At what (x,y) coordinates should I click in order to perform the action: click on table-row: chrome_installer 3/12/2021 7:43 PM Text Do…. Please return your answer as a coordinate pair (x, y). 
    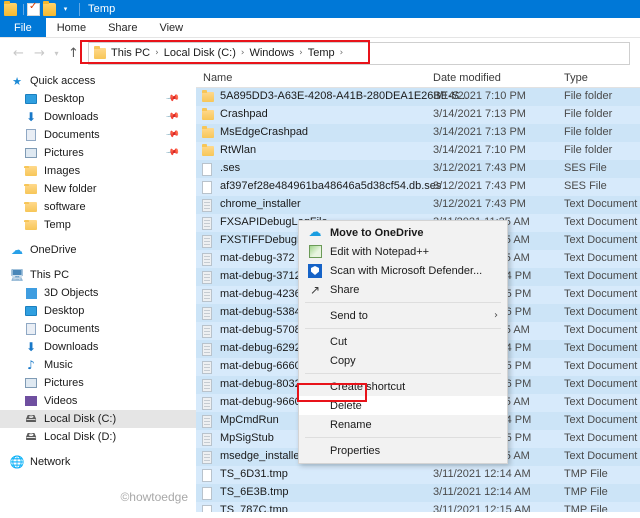
    Looking at the image, I should click on (418, 205).